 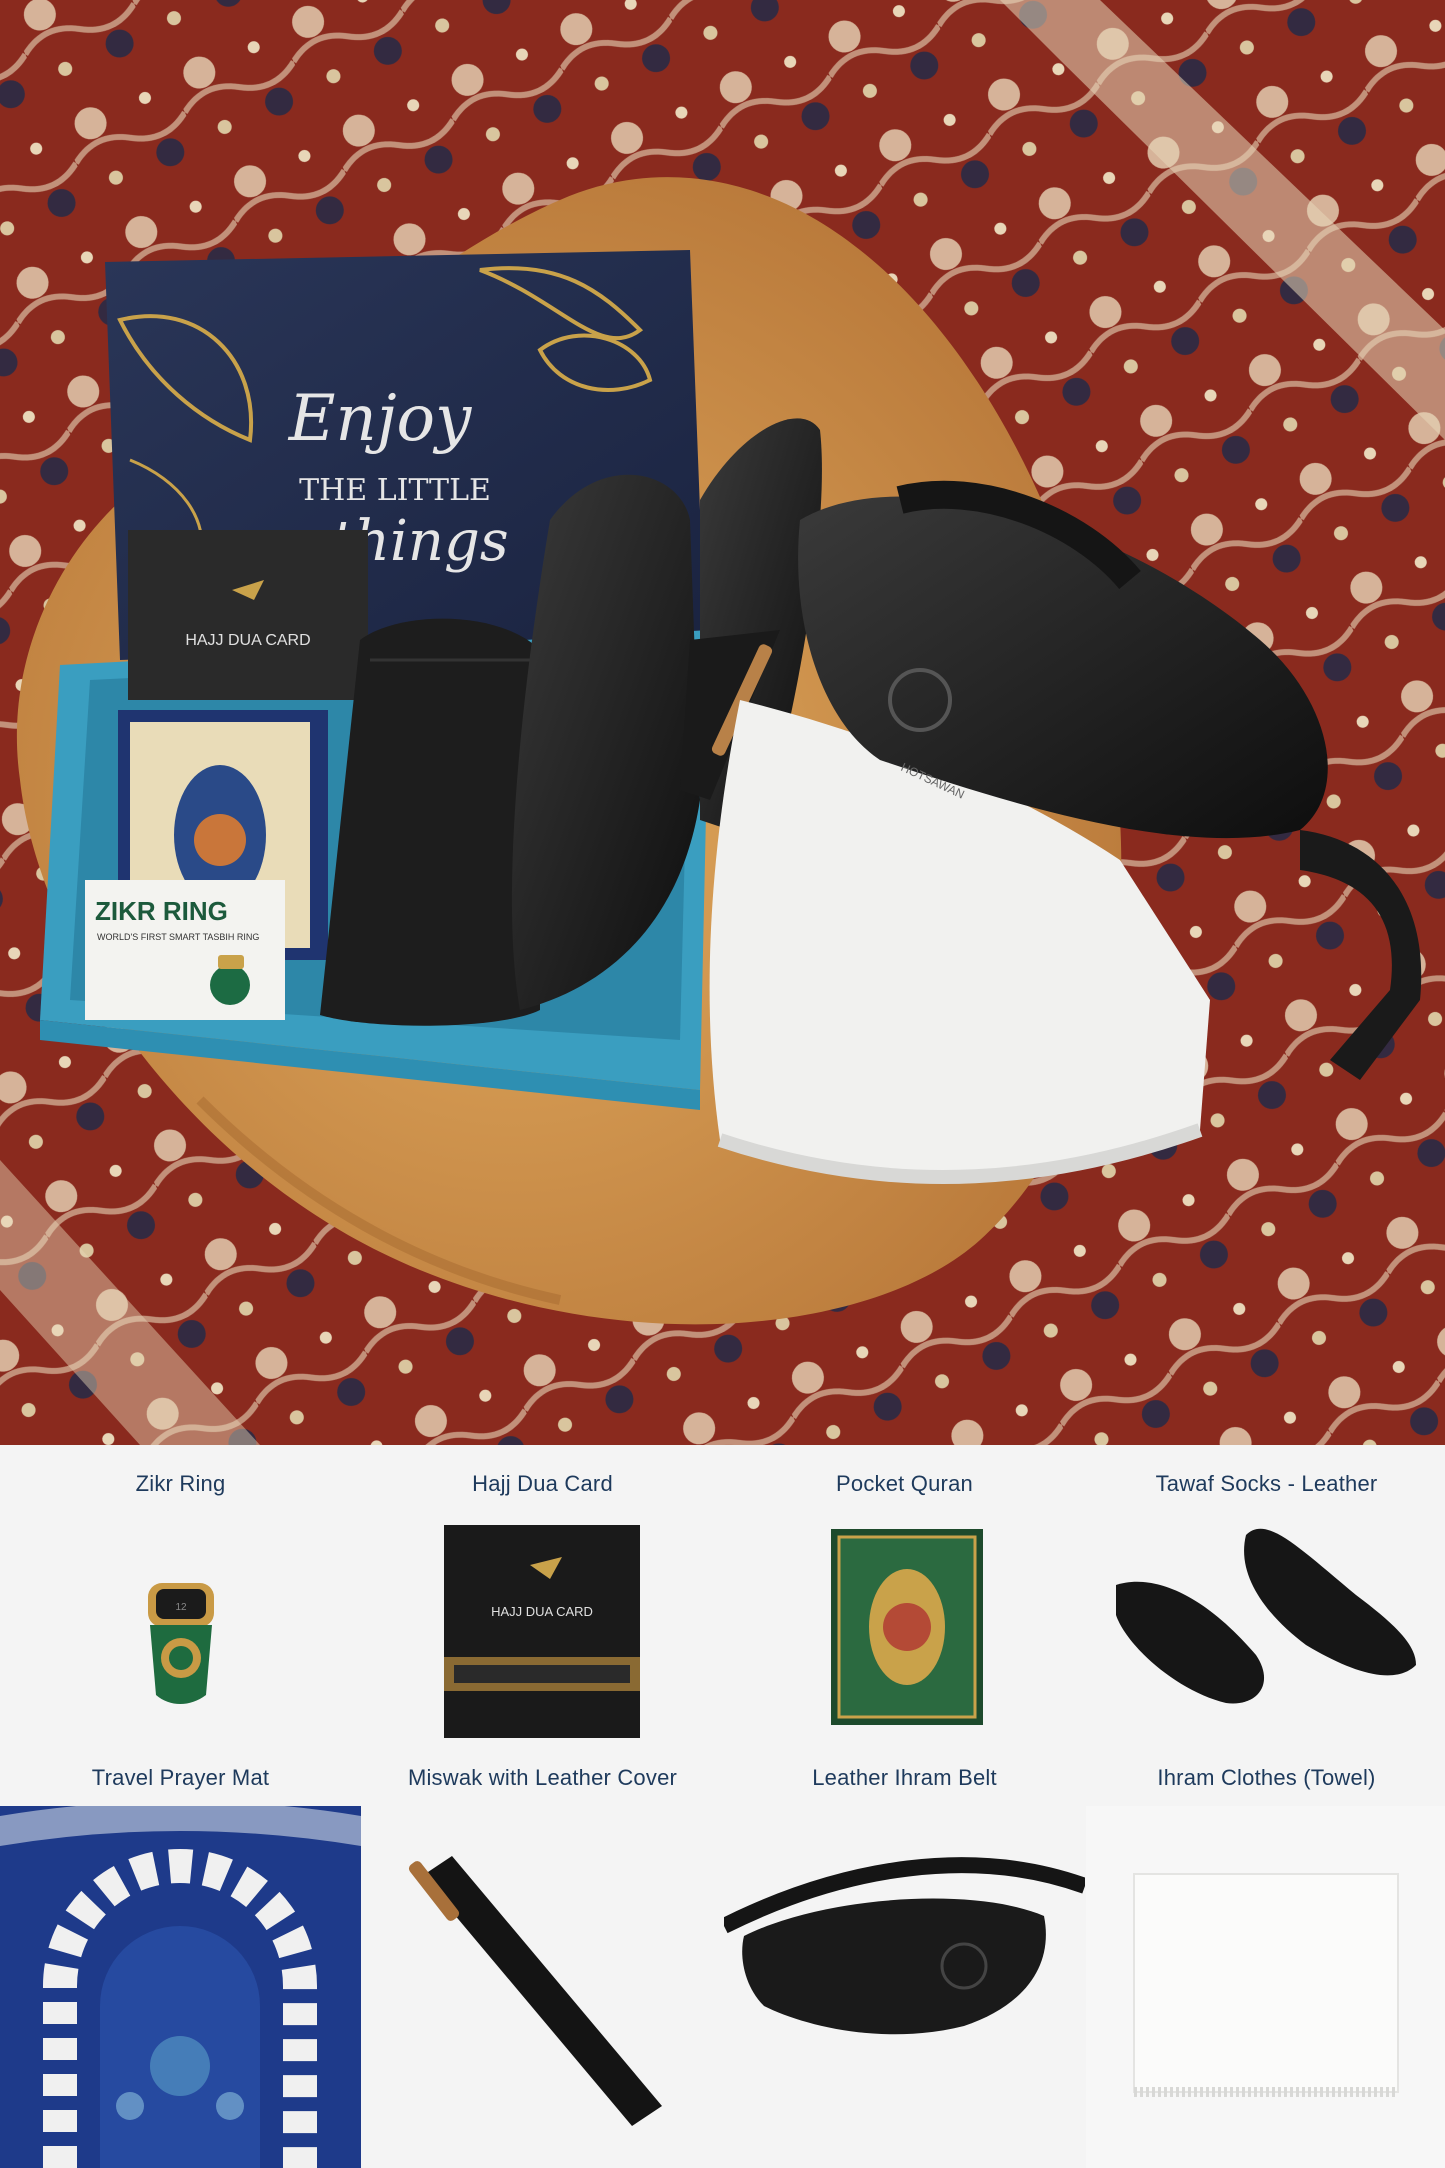 I want to click on caption-miswak: Miswak with Leather Cover, so click(x=542, y=1772).